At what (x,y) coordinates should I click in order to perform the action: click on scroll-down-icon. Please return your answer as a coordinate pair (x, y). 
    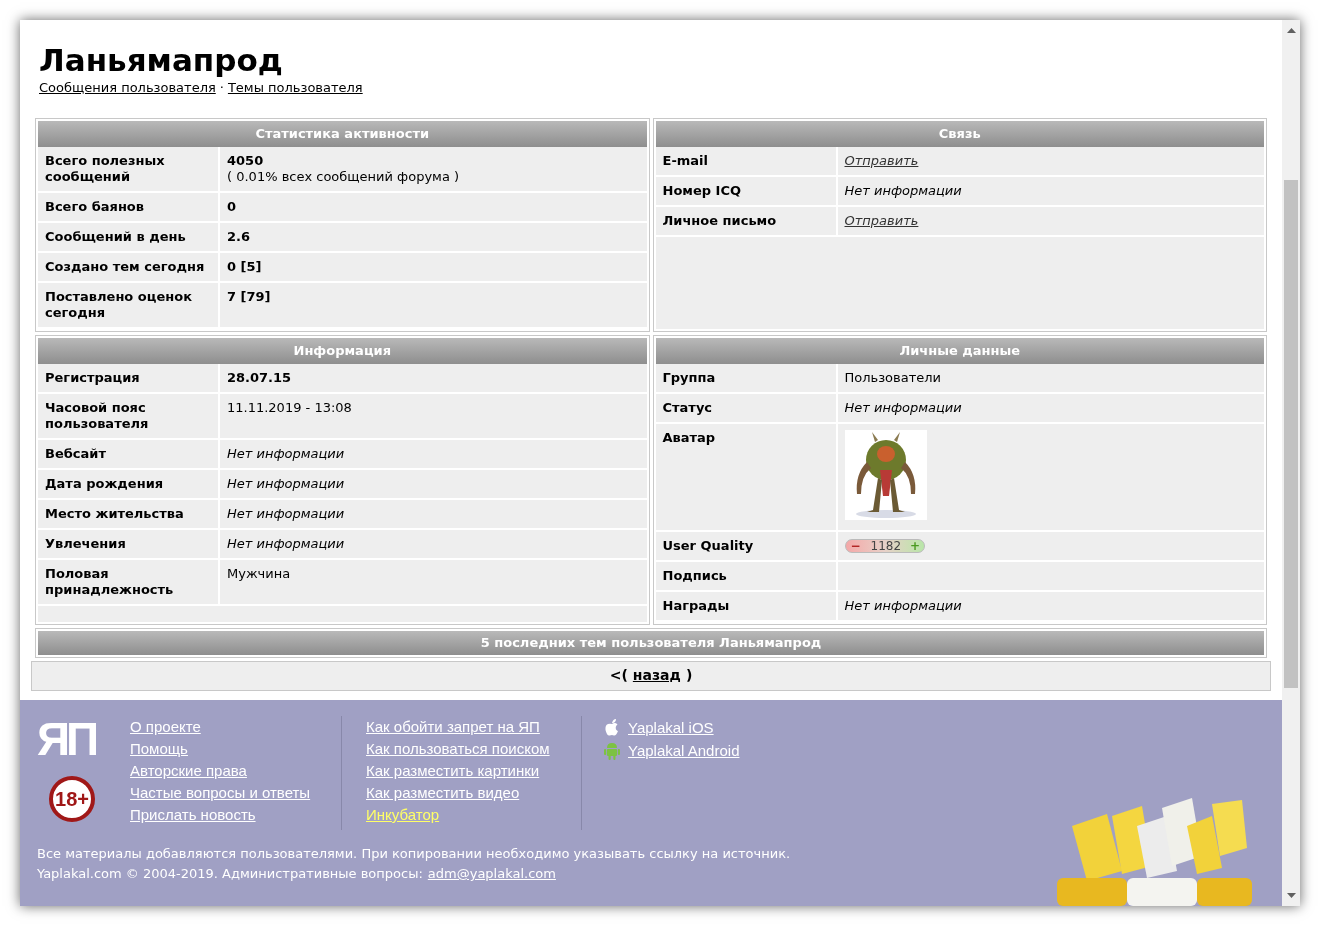
    Looking at the image, I should click on (1291, 895).